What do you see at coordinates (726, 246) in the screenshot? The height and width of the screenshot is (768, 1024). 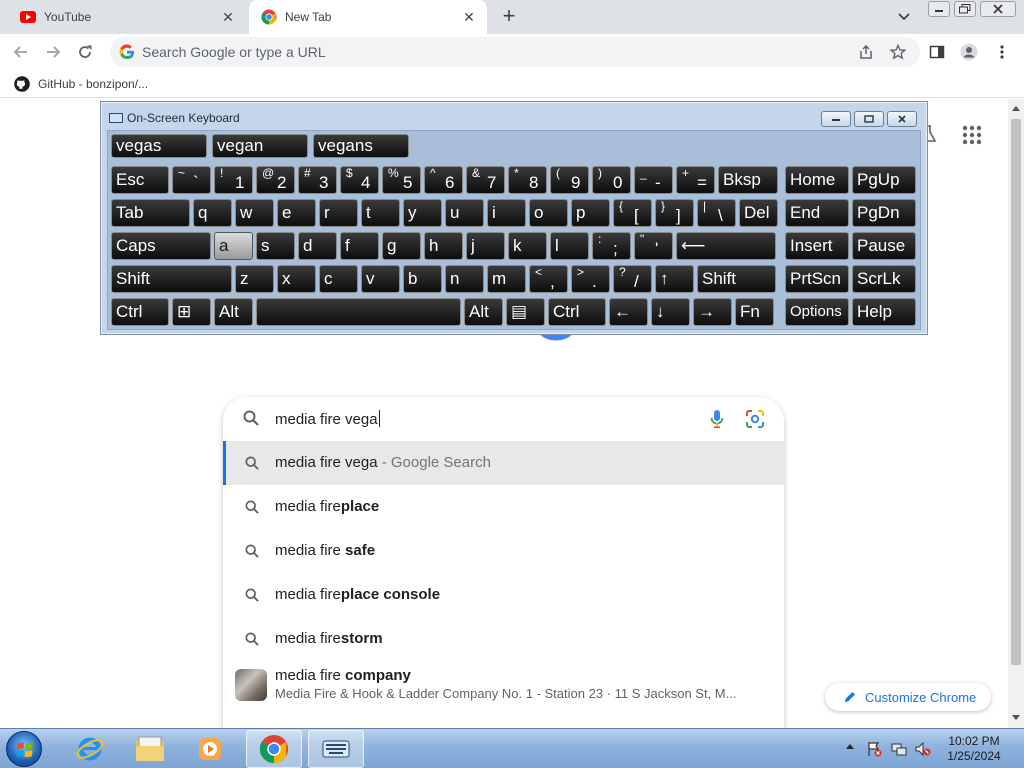 I see `key-symbol: ⟵` at bounding box center [726, 246].